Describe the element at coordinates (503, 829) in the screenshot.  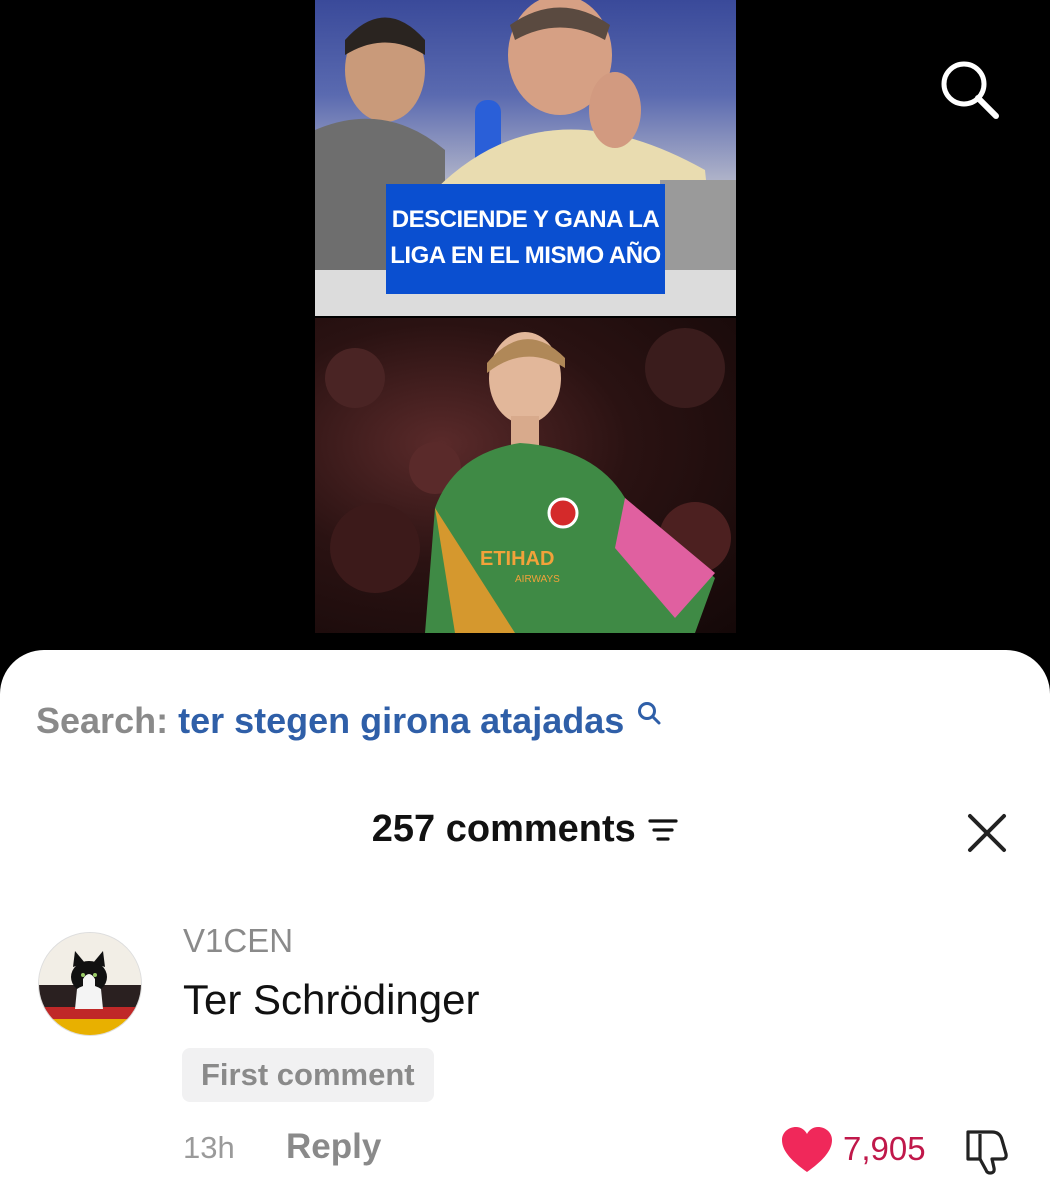
I see `comments-count: 257 comments` at that location.